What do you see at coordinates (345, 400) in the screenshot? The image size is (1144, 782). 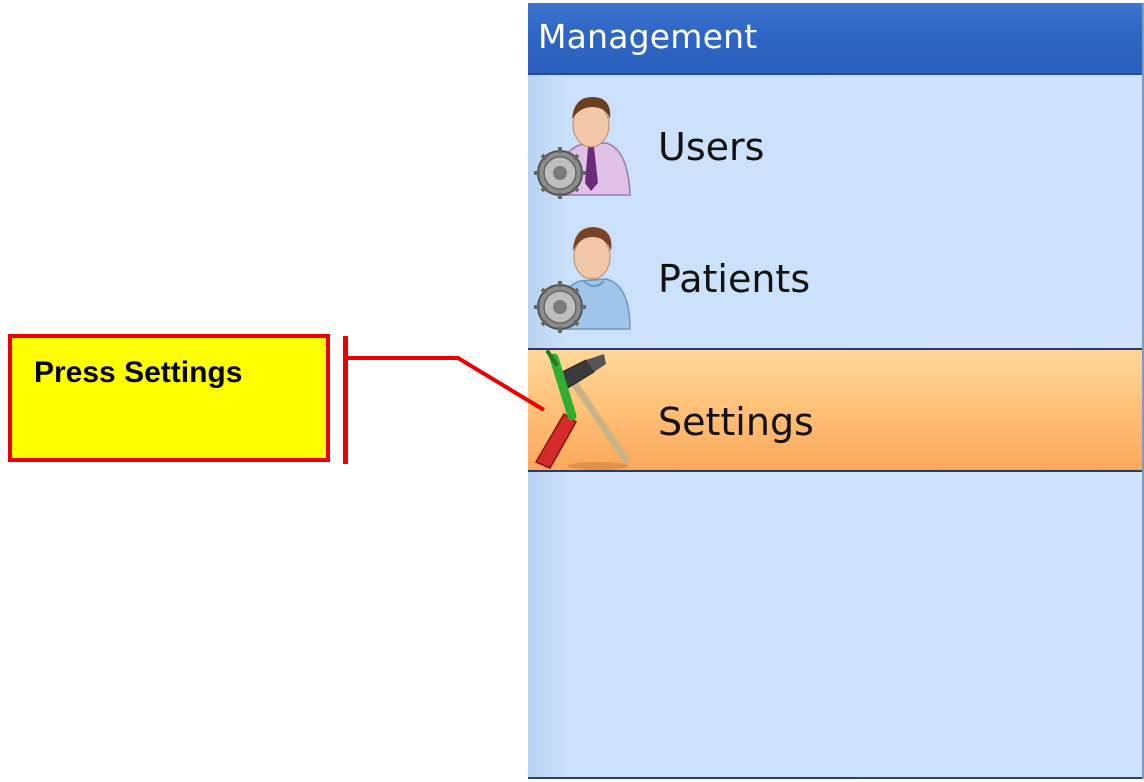 I see `callout-bracket` at bounding box center [345, 400].